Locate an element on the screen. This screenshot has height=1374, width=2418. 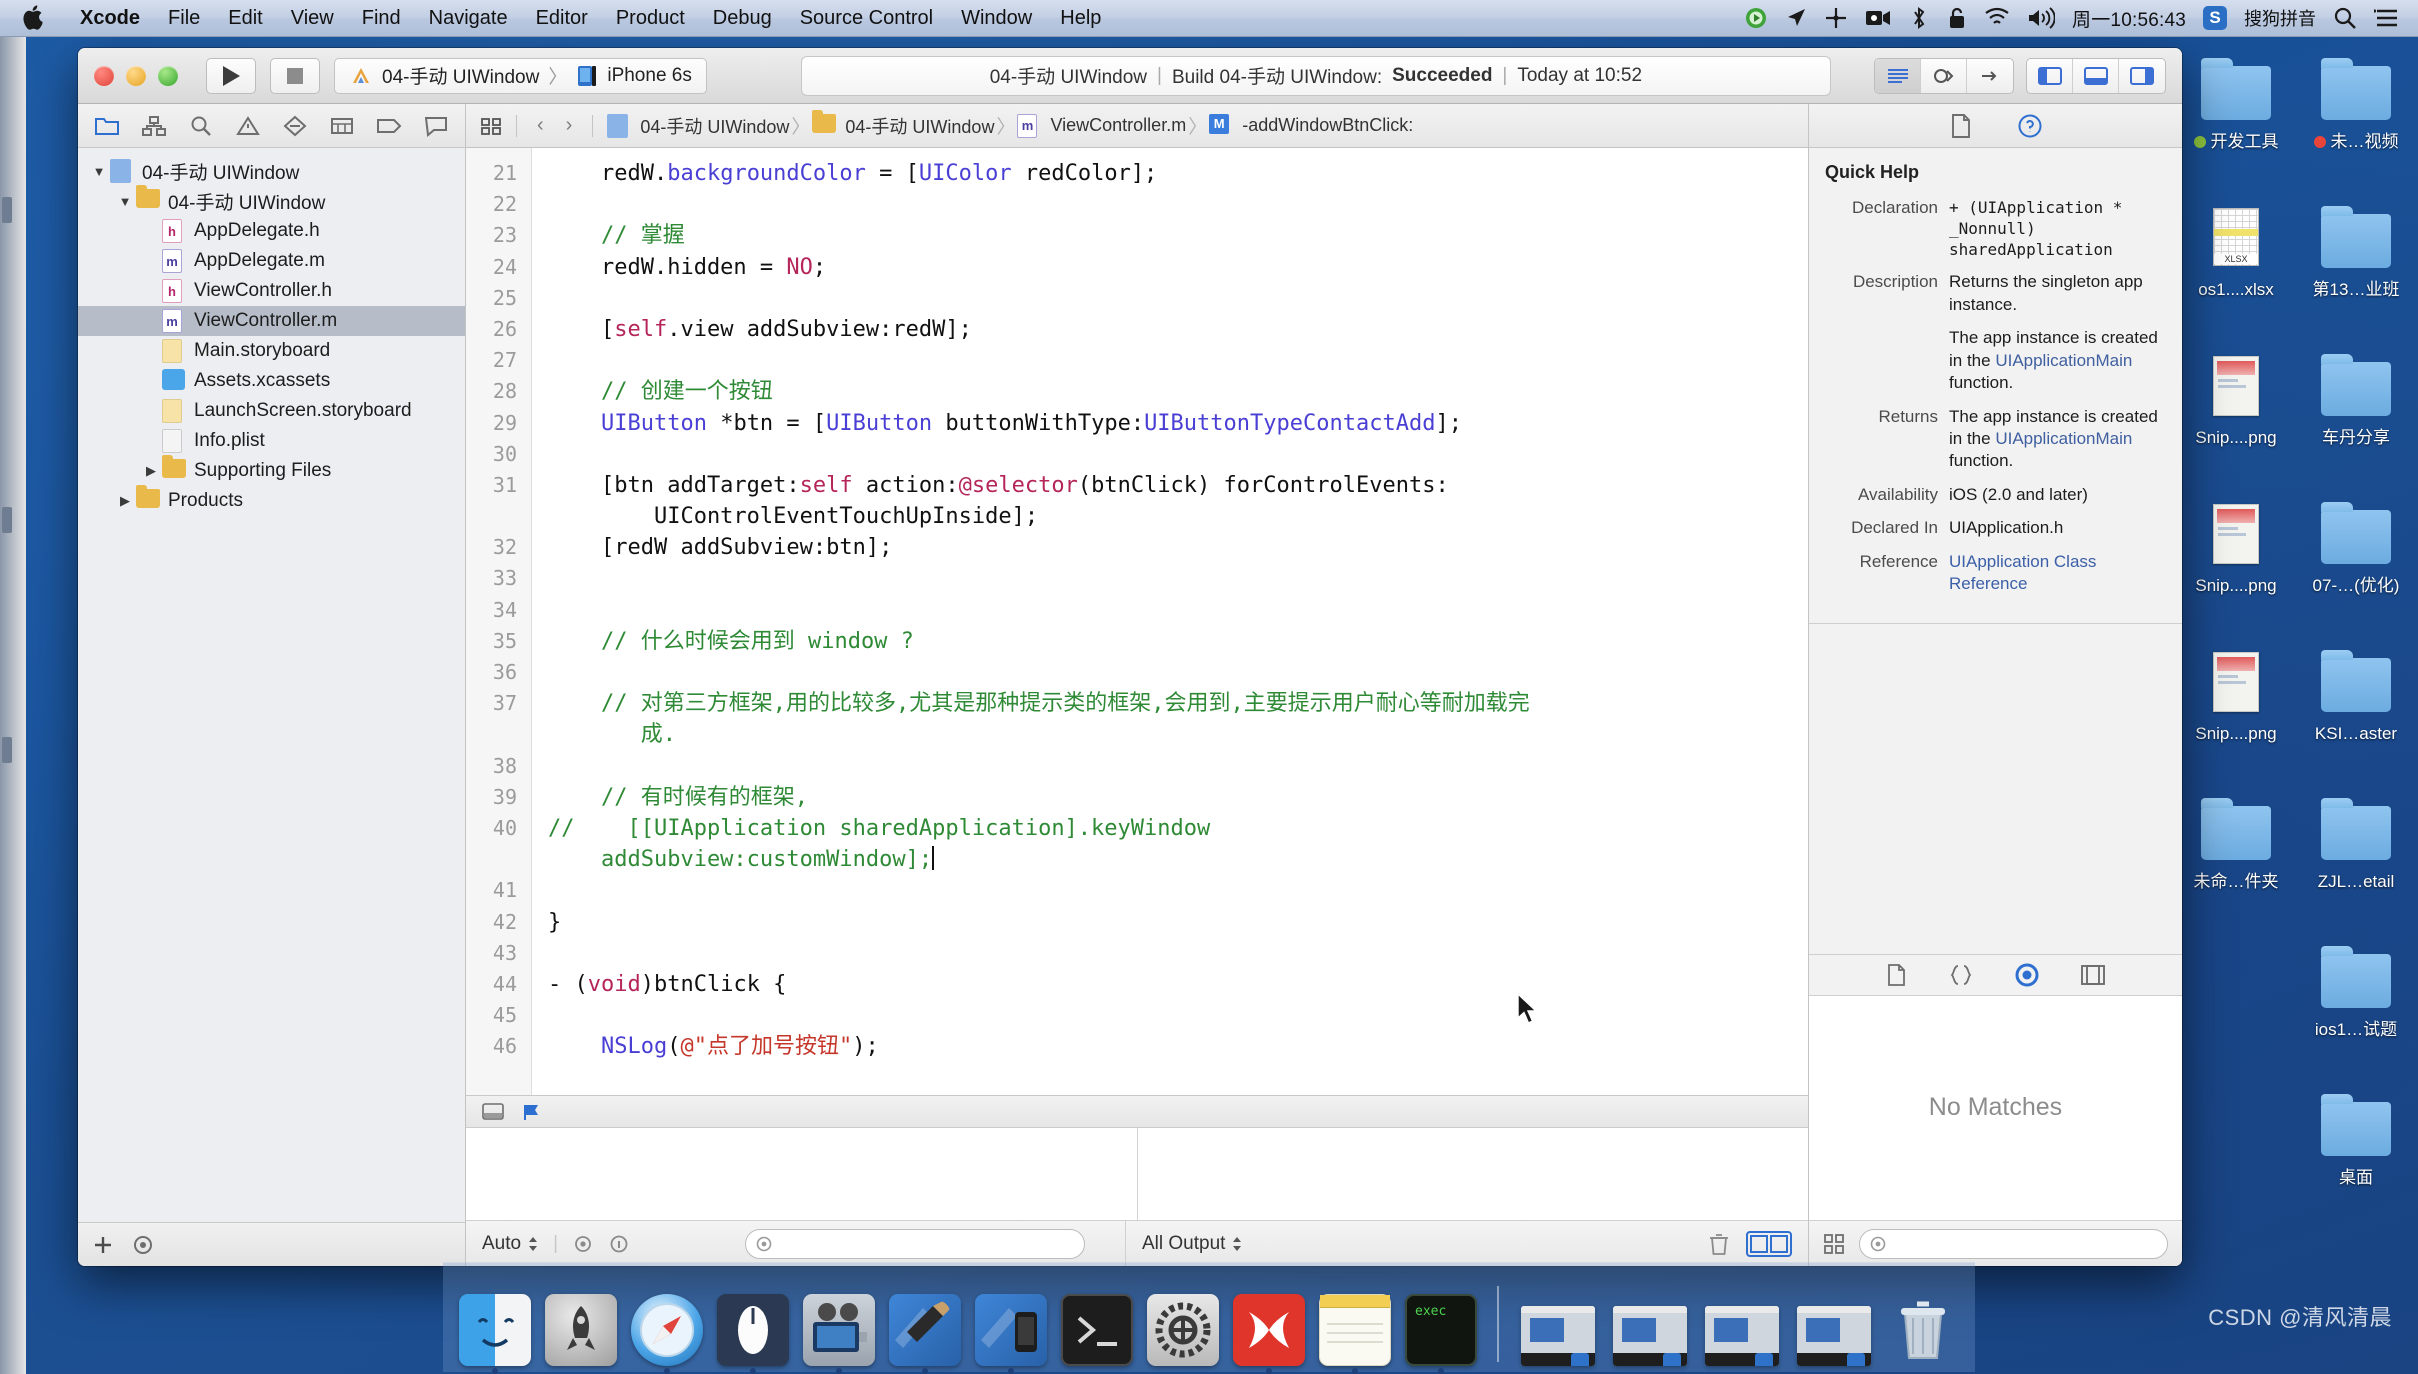
code-line: UIControlEventTouchUpInside]; is located at coordinates (1178, 516).